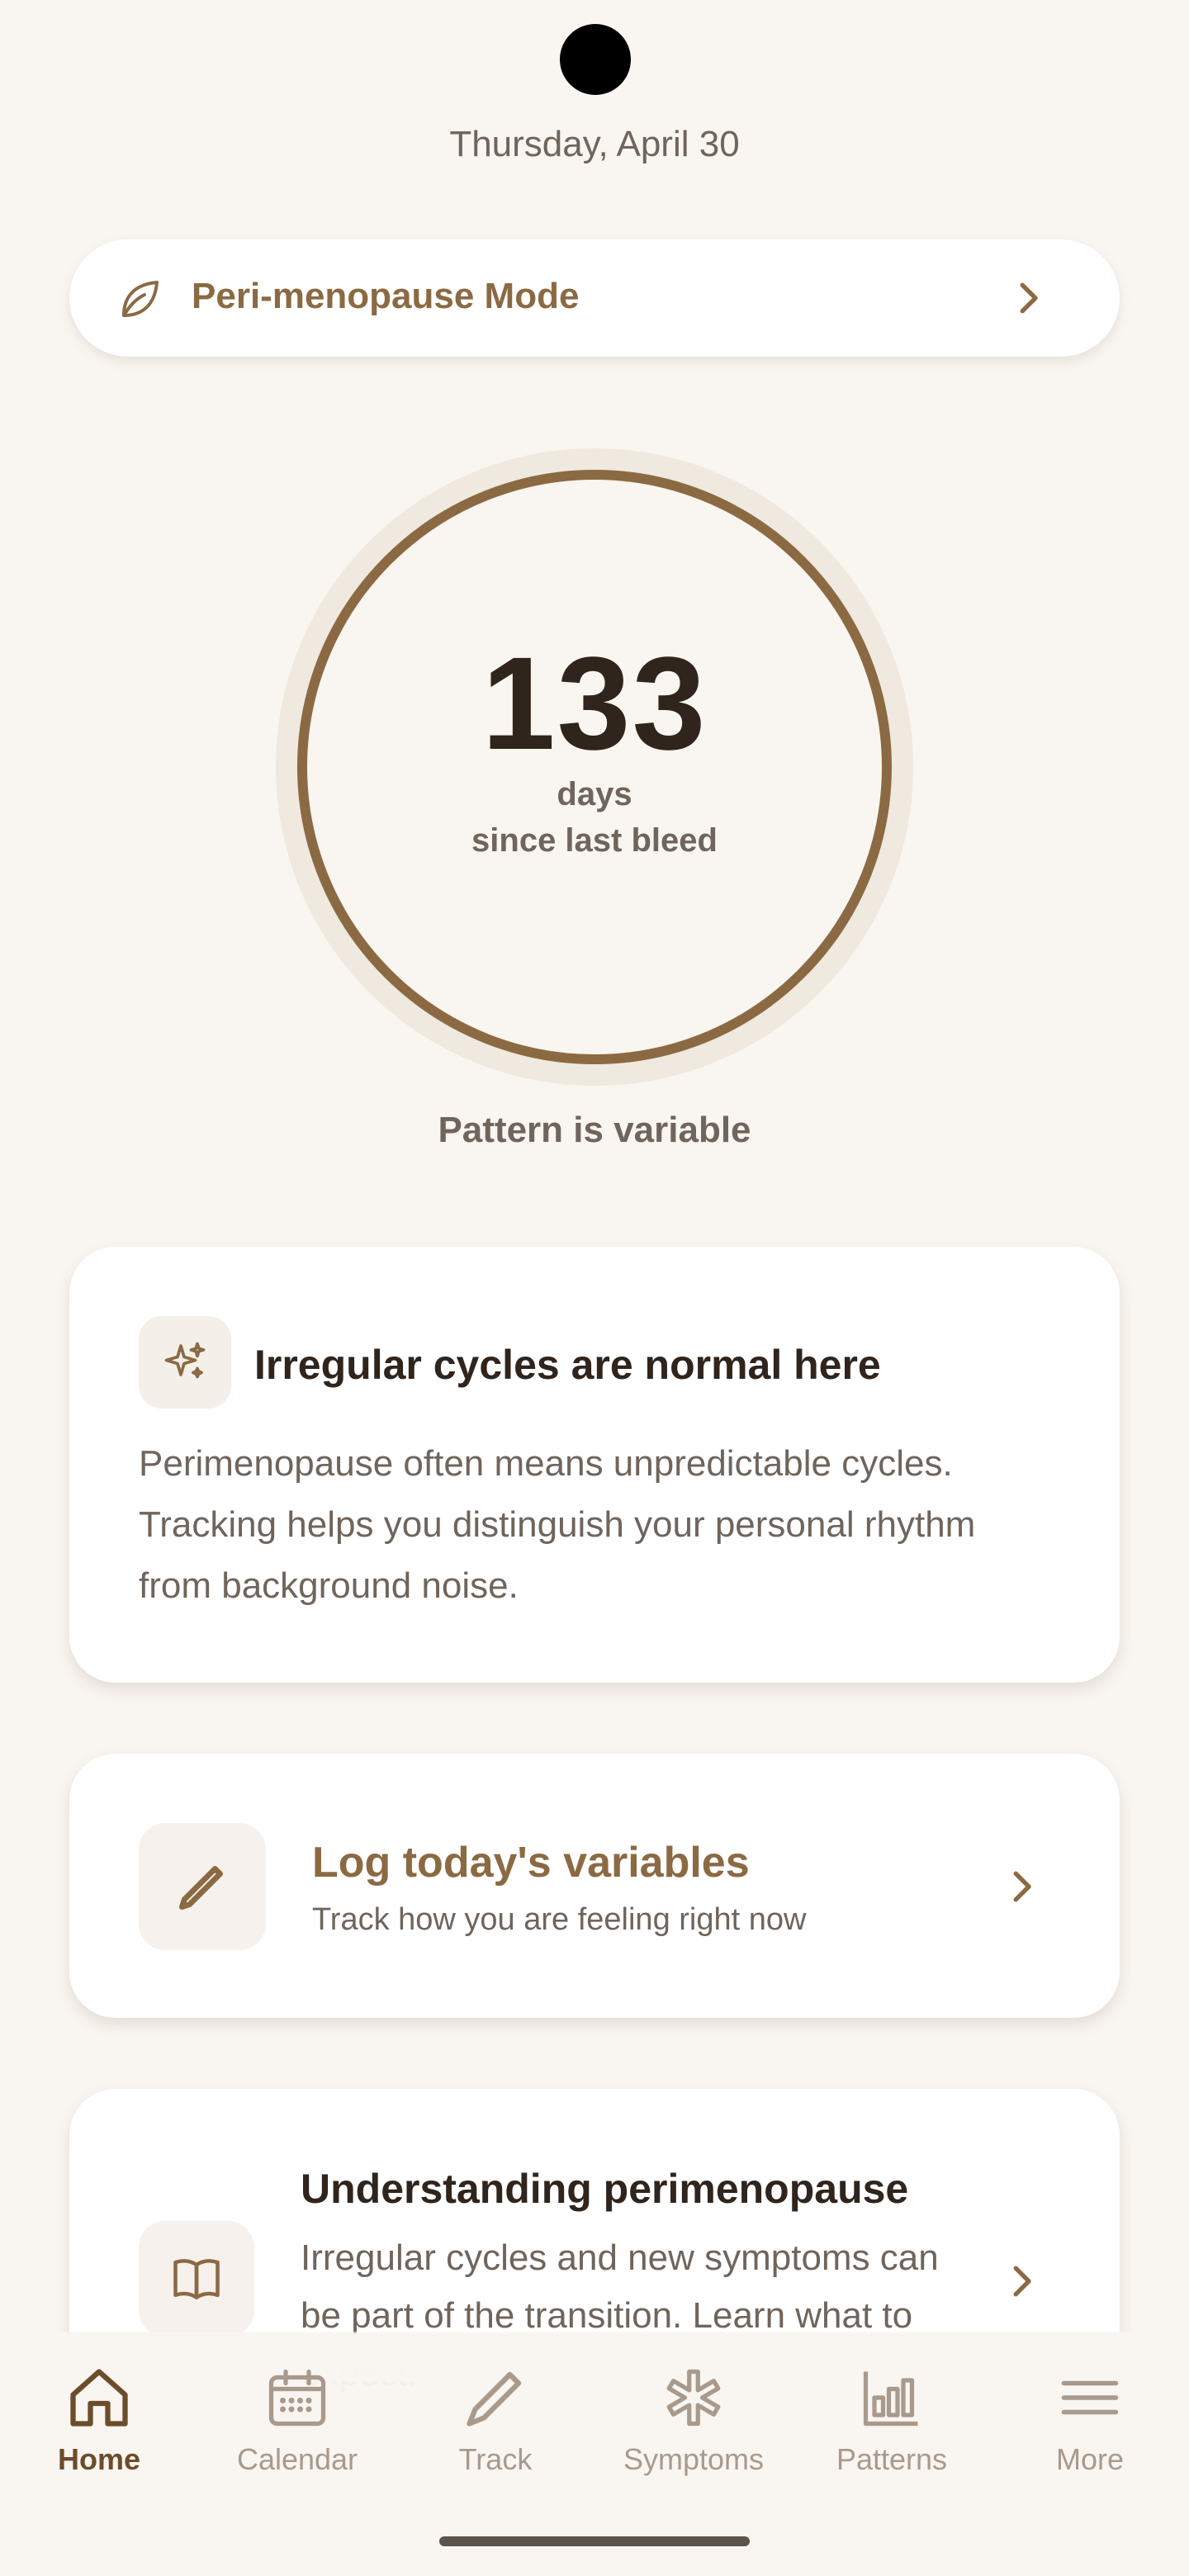 This screenshot has width=1189, height=2576. Describe the element at coordinates (594, 1130) in the screenshot. I see `pattern-status: Pattern is variable` at that location.